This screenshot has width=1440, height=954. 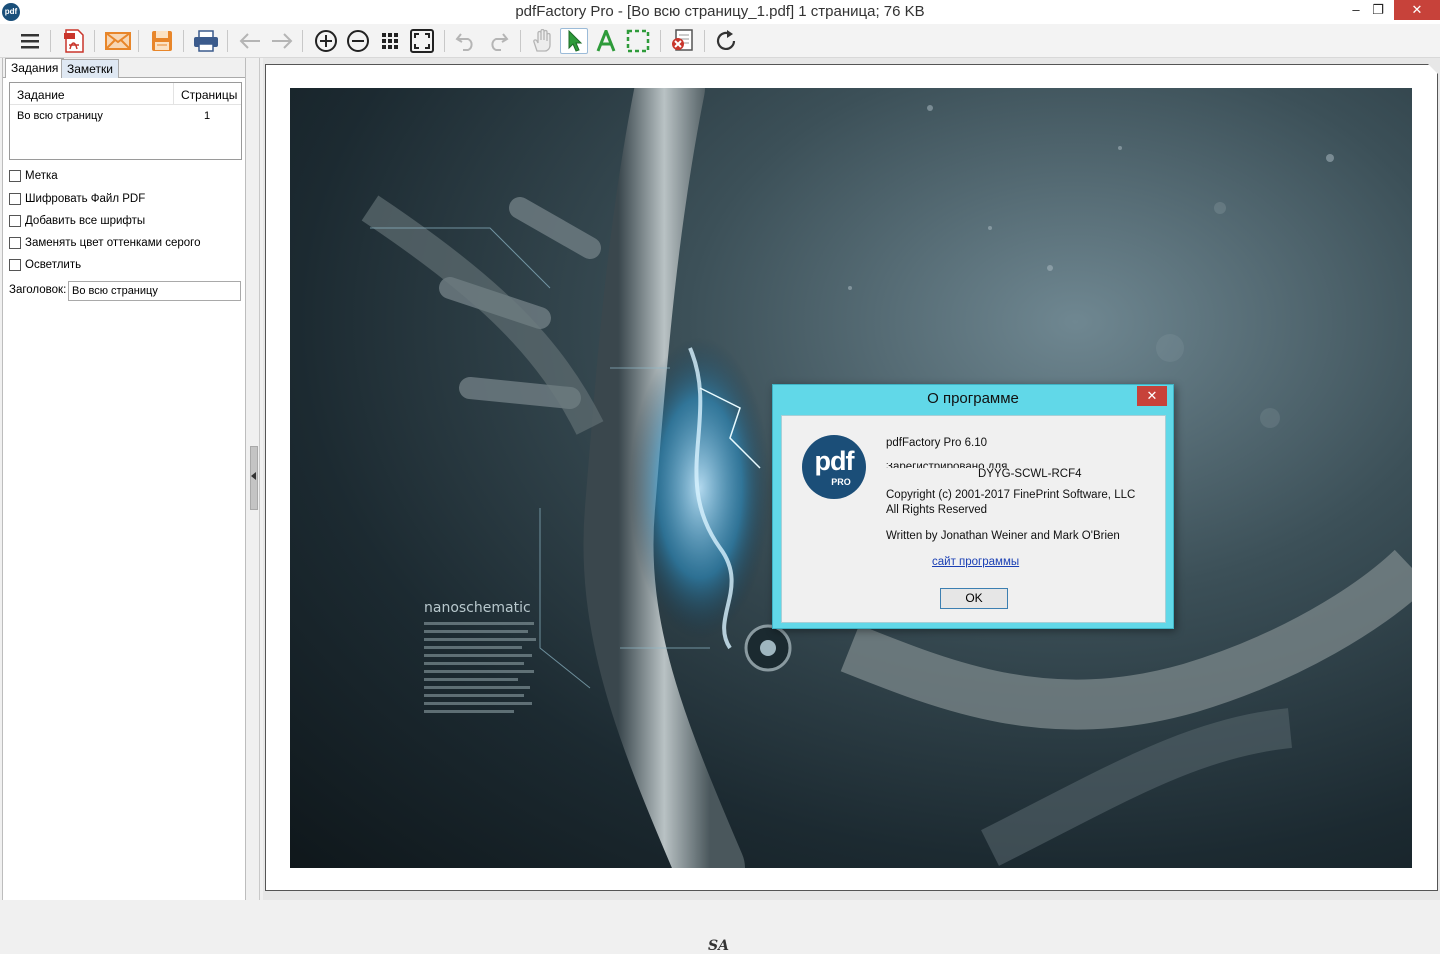 What do you see at coordinates (90, 68) in the screenshot?
I see `tab-notes: Заметки` at bounding box center [90, 68].